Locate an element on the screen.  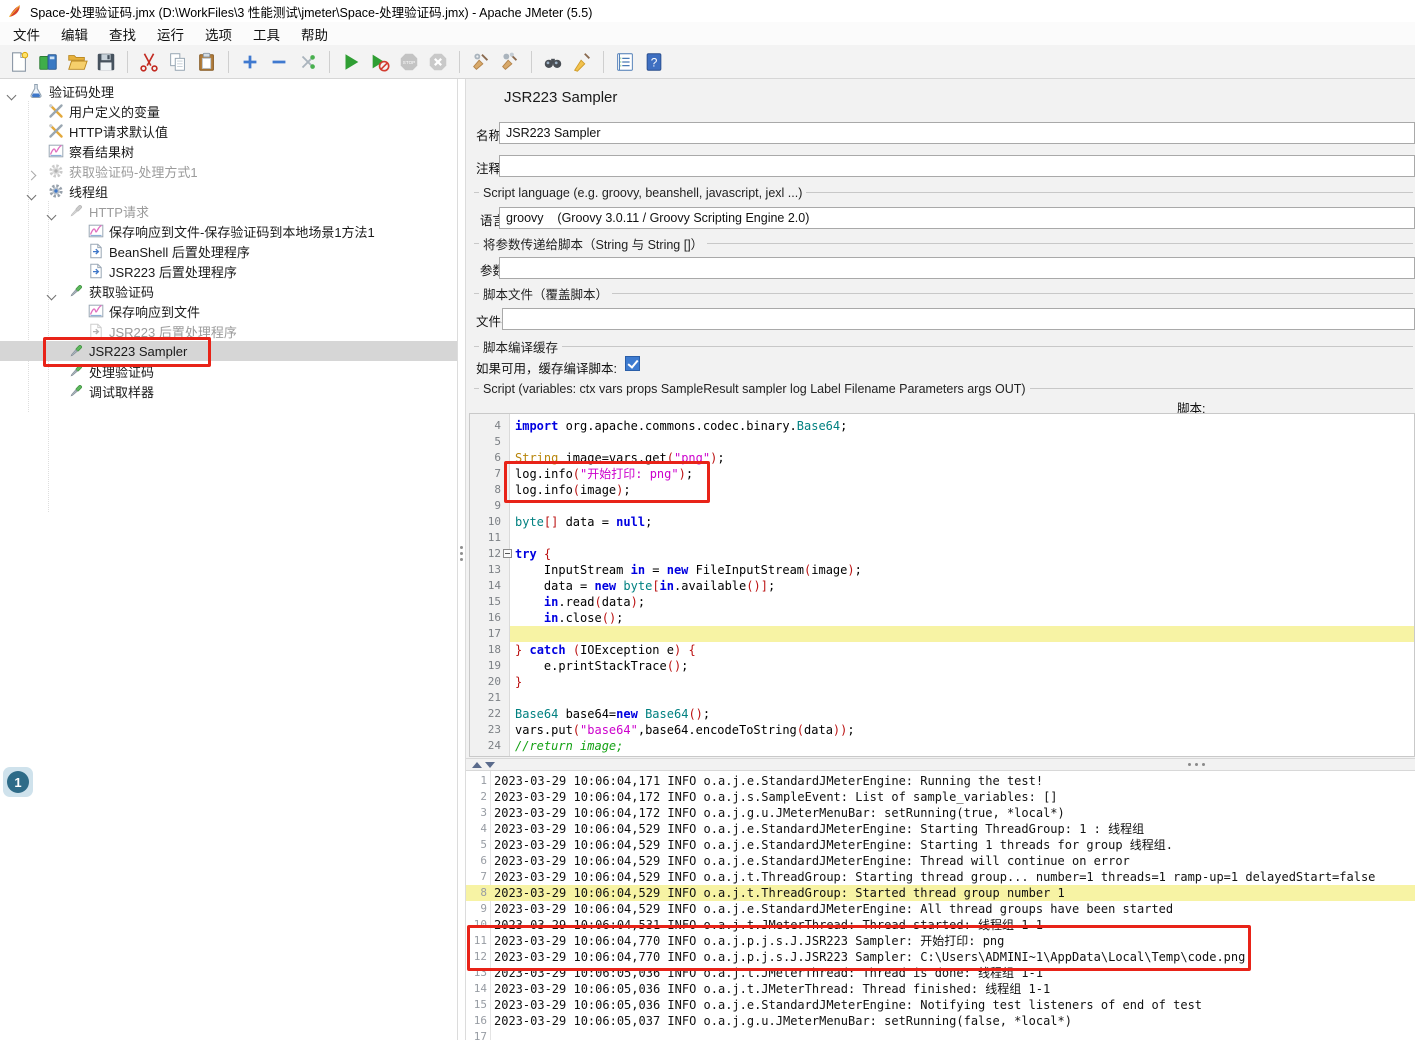
tree-node-0: 验证码处理 is located at coordinates (228, 91).